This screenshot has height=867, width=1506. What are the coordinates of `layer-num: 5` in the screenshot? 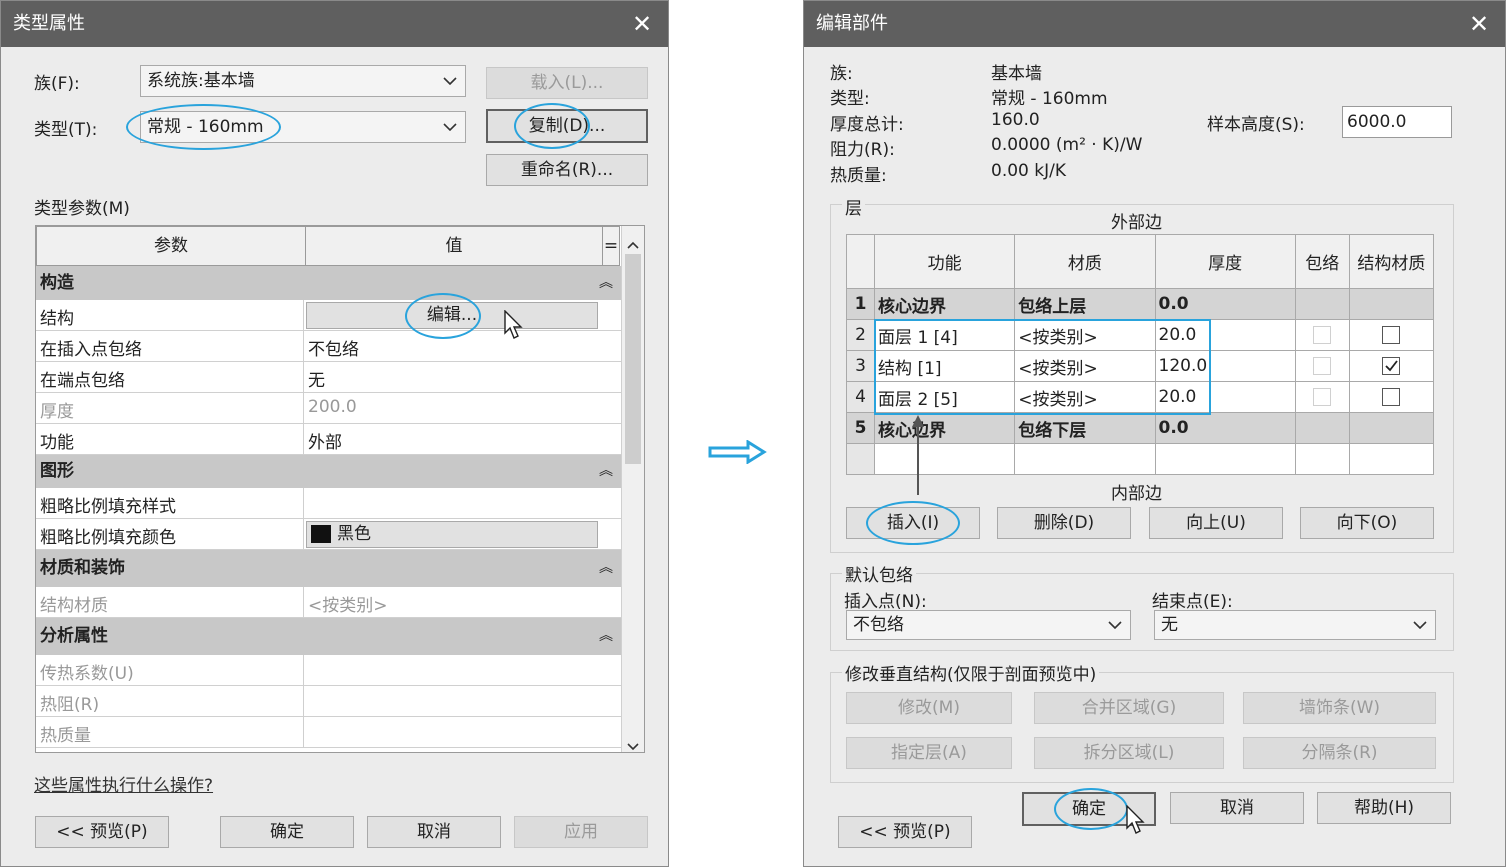 It's located at (860, 428).